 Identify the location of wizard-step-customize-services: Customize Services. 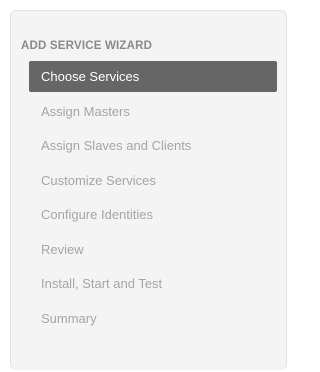
(153, 182).